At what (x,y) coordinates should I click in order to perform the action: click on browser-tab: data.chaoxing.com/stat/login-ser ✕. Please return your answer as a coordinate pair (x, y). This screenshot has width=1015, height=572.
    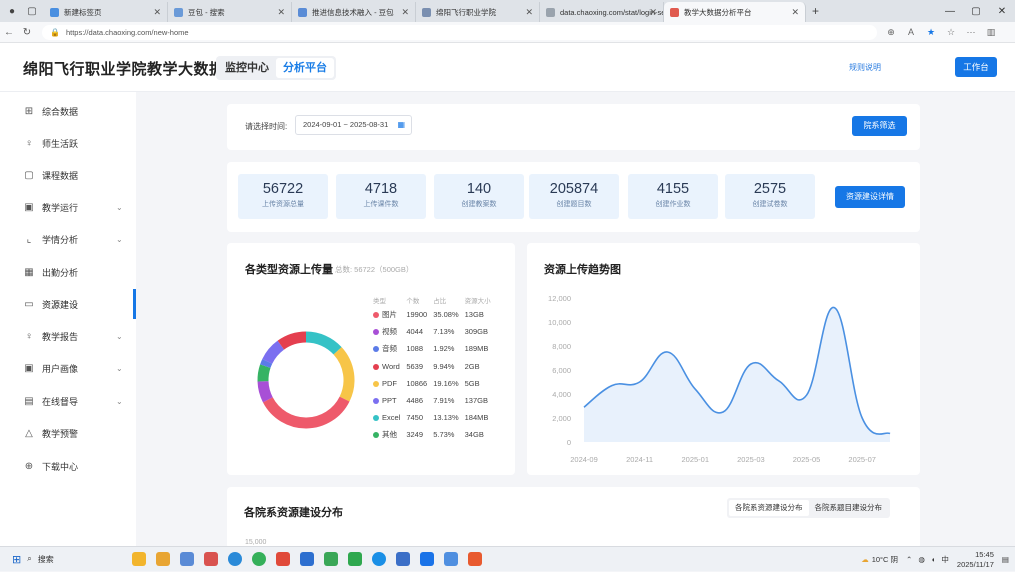
    Looking at the image, I should click on (602, 12).